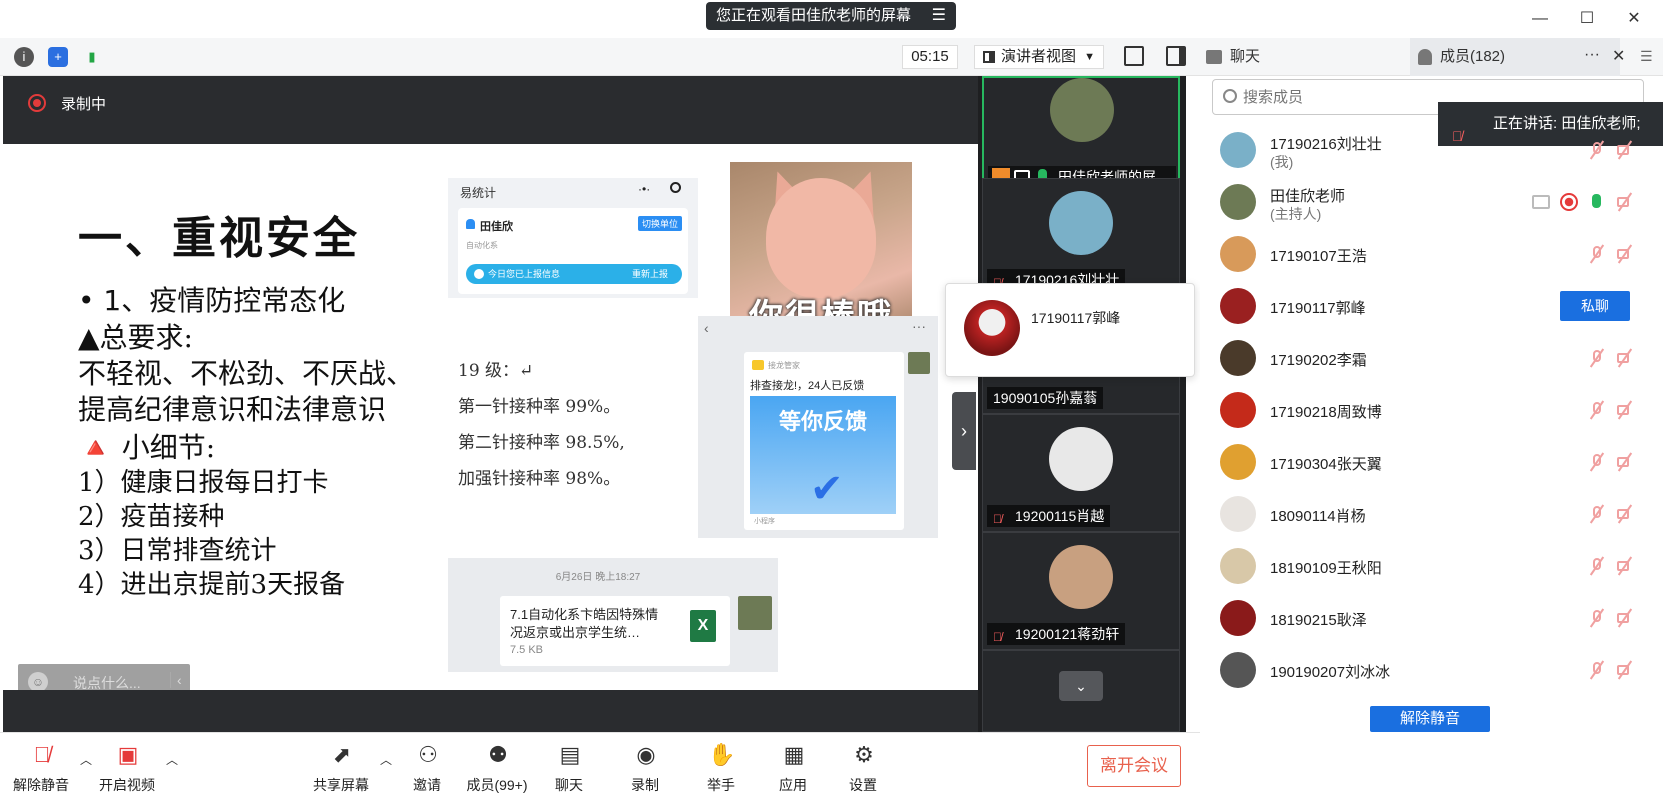  Describe the element at coordinates (128, 754) in the screenshot. I see `camera-off-icon: ▣` at that location.